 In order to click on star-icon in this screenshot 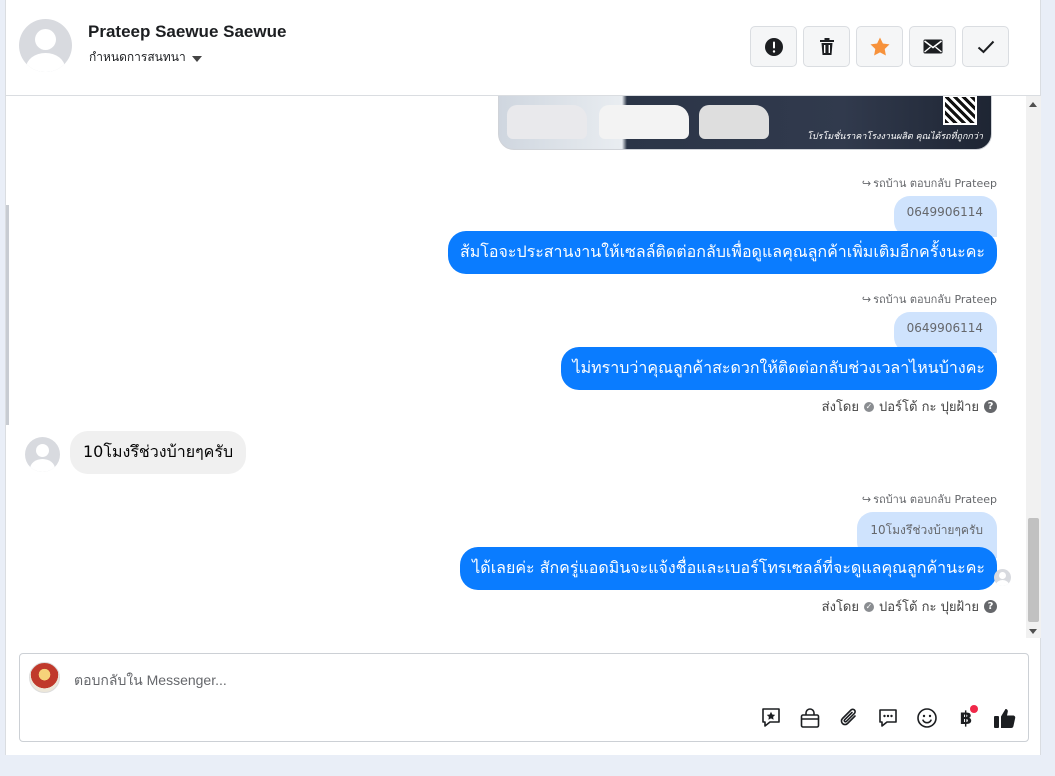, I will do `click(879, 46)`.